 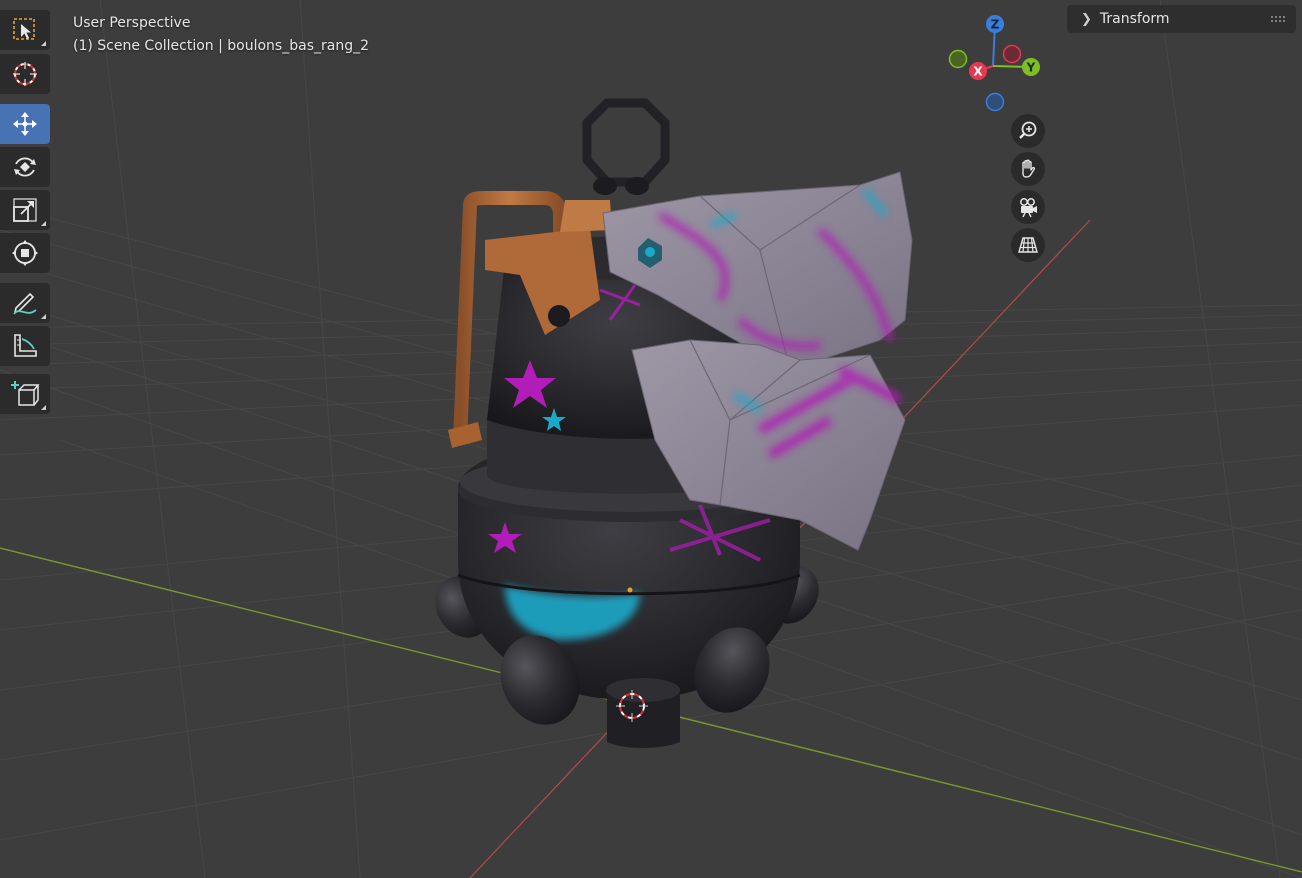 What do you see at coordinates (1134, 19) in the screenshot?
I see `transform-label: Transform` at bounding box center [1134, 19].